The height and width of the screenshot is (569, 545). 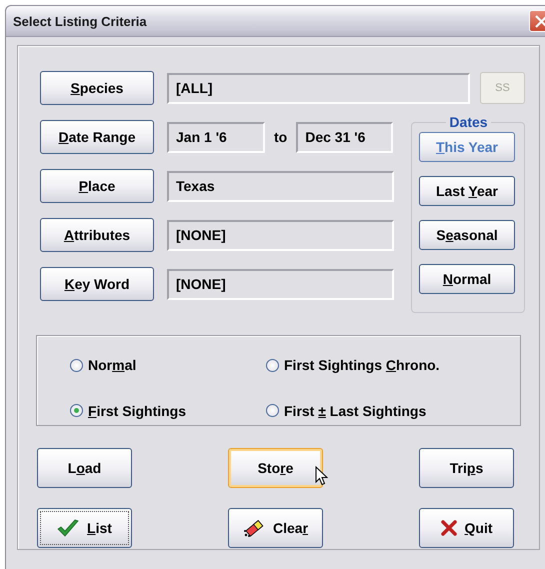 I want to click on cursor-icon, so click(x=321, y=476).